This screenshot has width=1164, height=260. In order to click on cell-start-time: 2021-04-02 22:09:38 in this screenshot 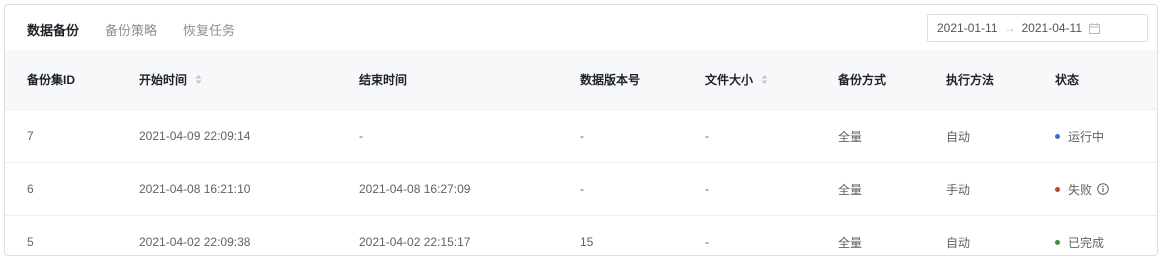, I will do `click(195, 242)`.